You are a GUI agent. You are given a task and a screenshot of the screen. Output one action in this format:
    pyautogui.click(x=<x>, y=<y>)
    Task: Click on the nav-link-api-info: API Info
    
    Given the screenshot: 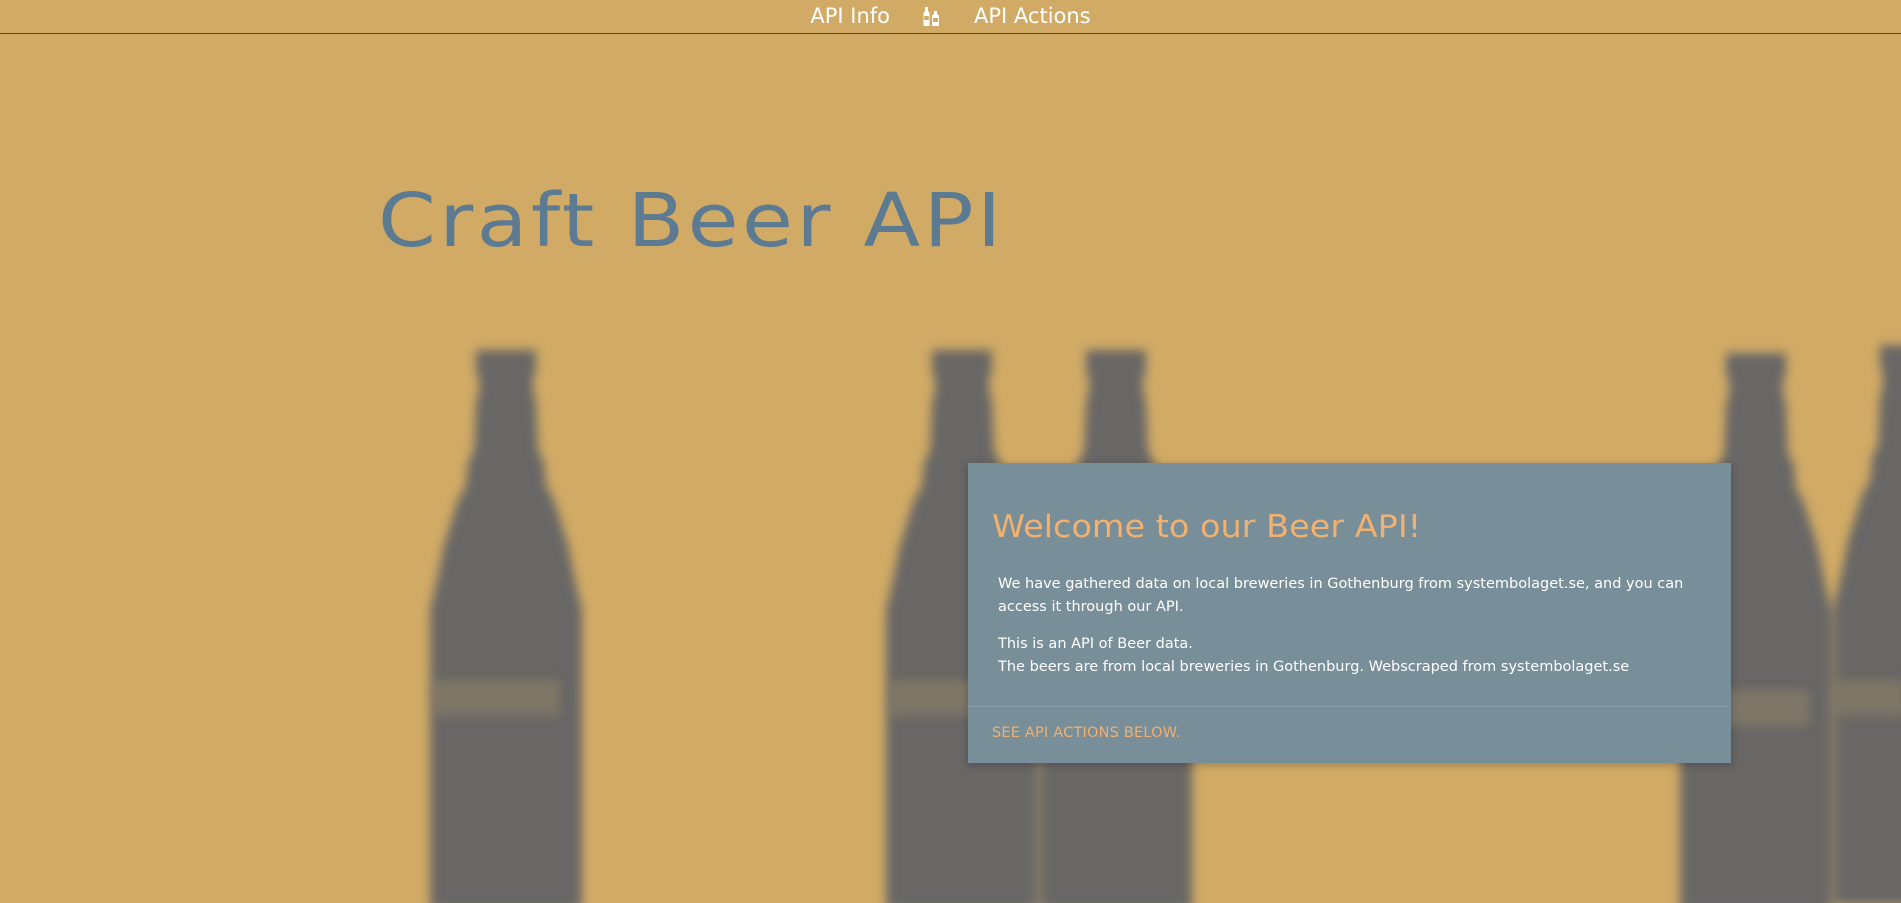 What is the action you would take?
    pyautogui.click(x=850, y=16)
    